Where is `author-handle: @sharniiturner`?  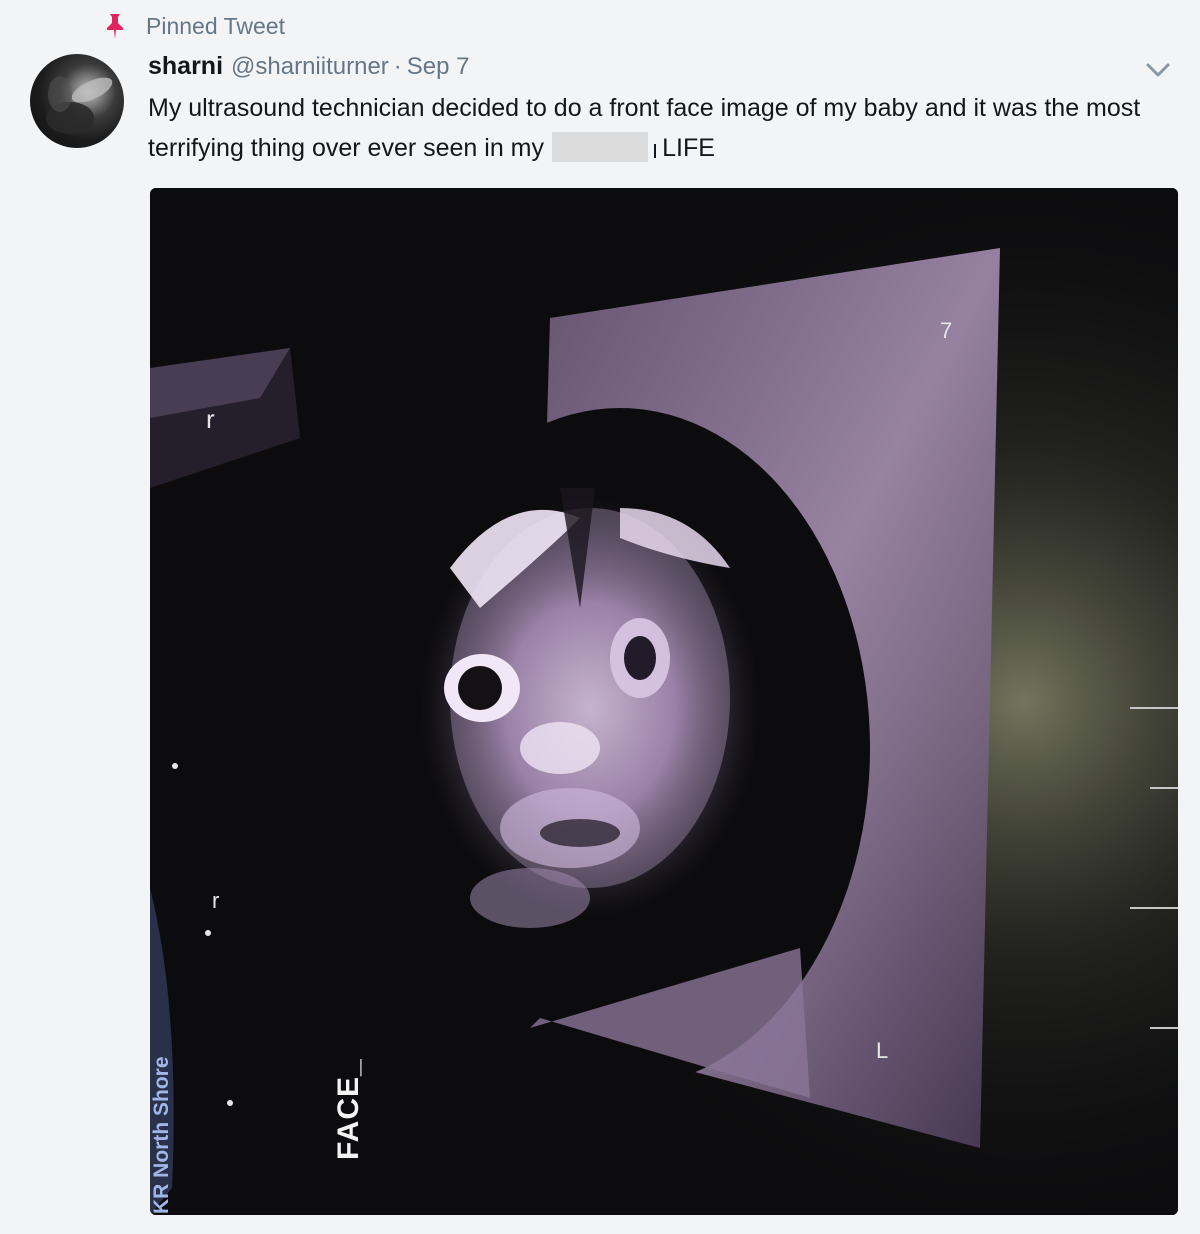
author-handle: @sharniiturner is located at coordinates (310, 67).